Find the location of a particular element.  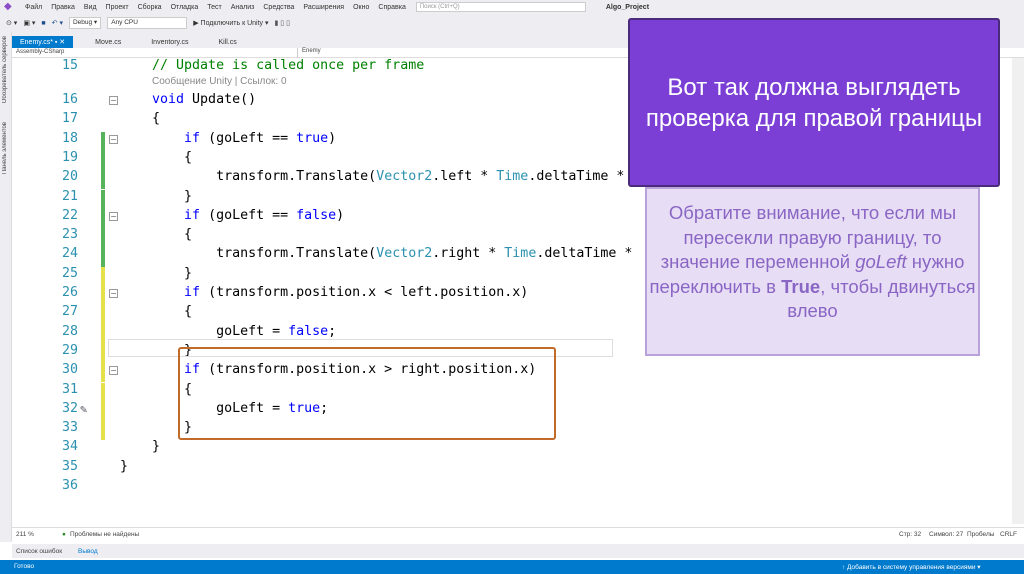

menu-item: Вид is located at coordinates (90, 7).